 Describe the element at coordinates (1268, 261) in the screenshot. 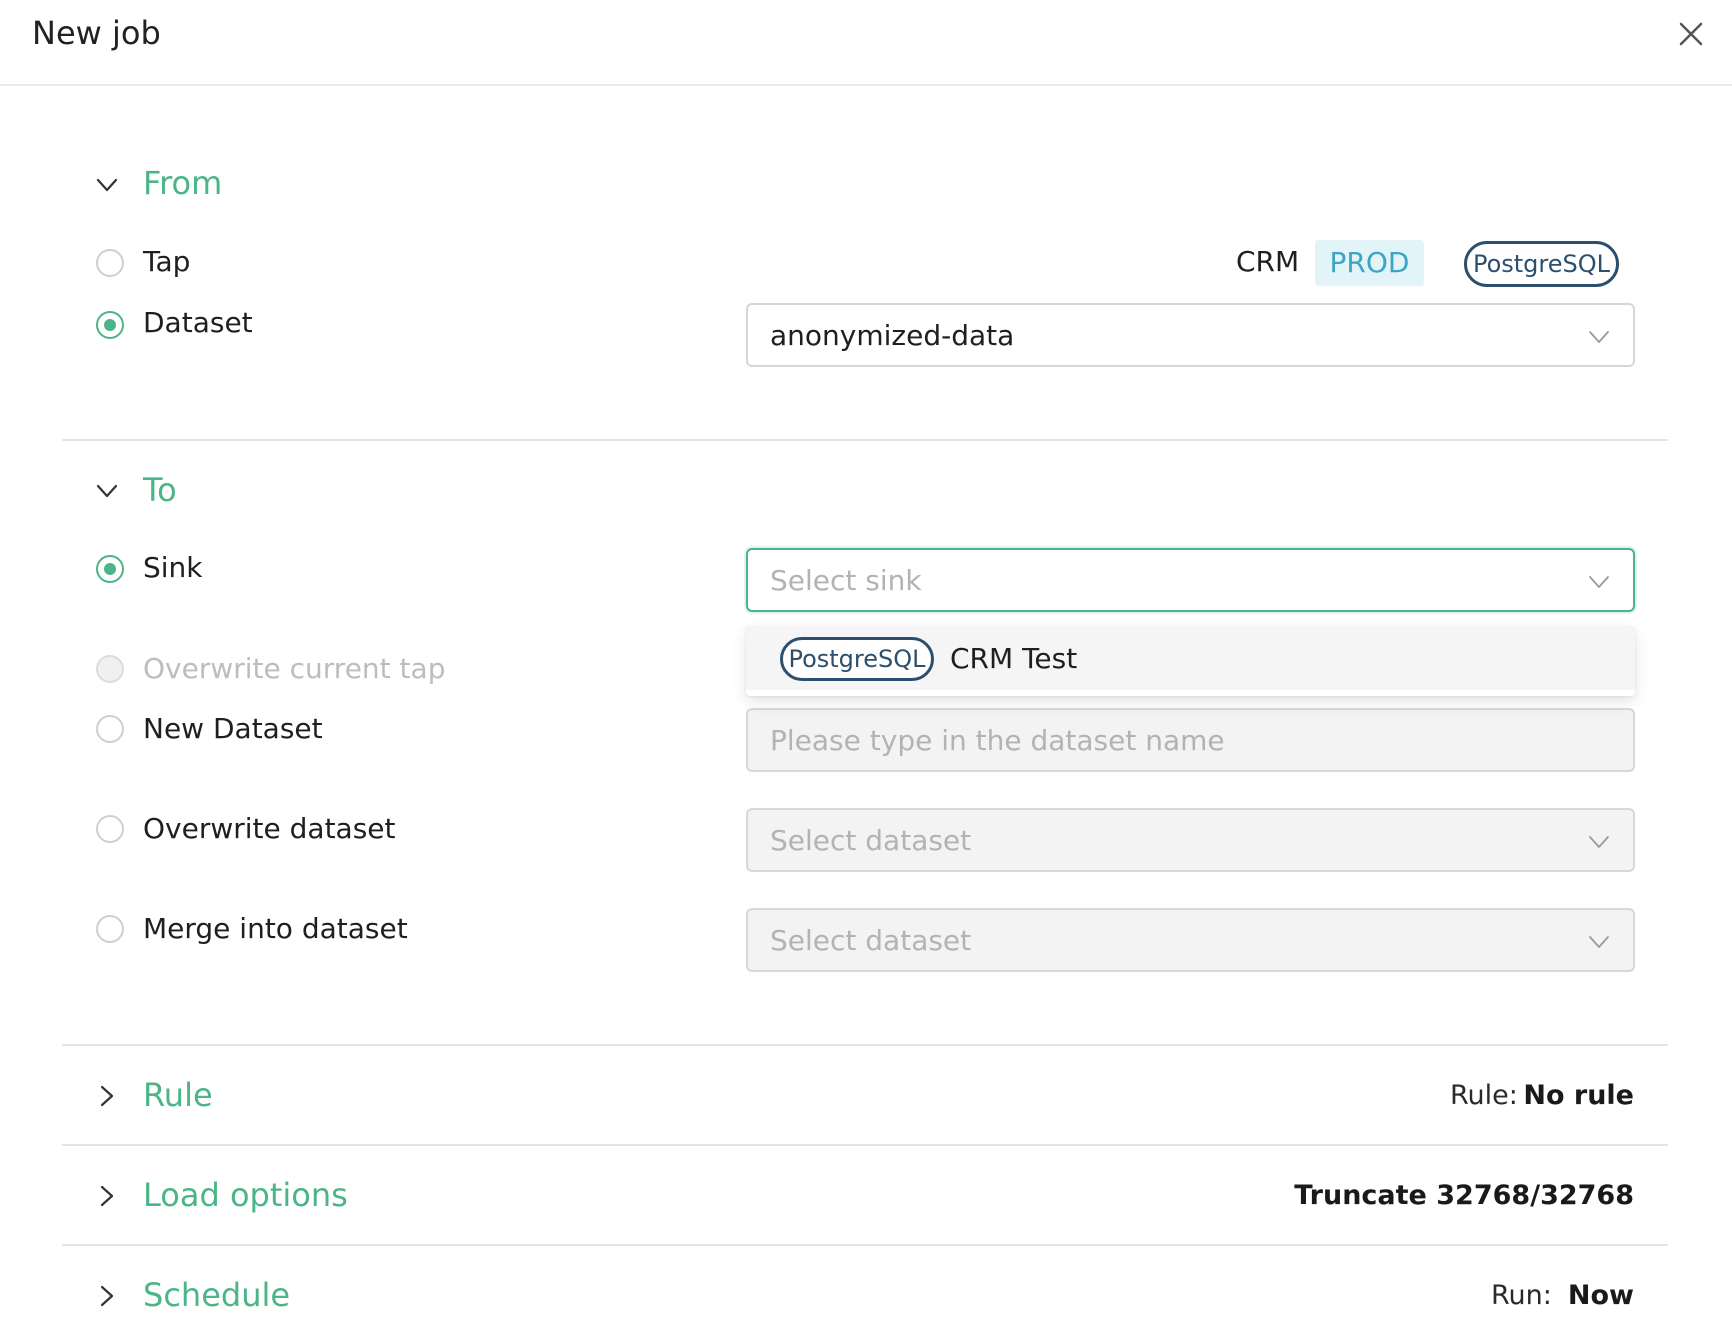

I see `tap-name: CRM` at that location.